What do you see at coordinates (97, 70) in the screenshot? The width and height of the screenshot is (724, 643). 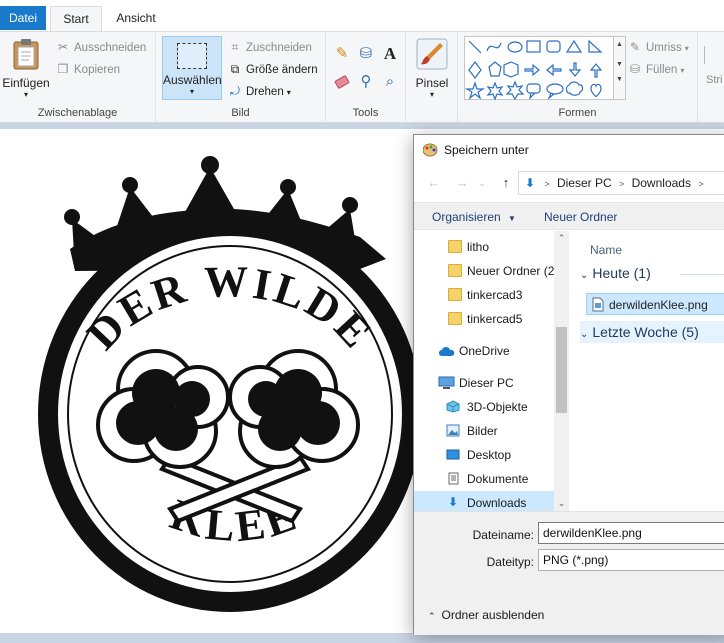 I see `copy-label: Kopieren` at bounding box center [97, 70].